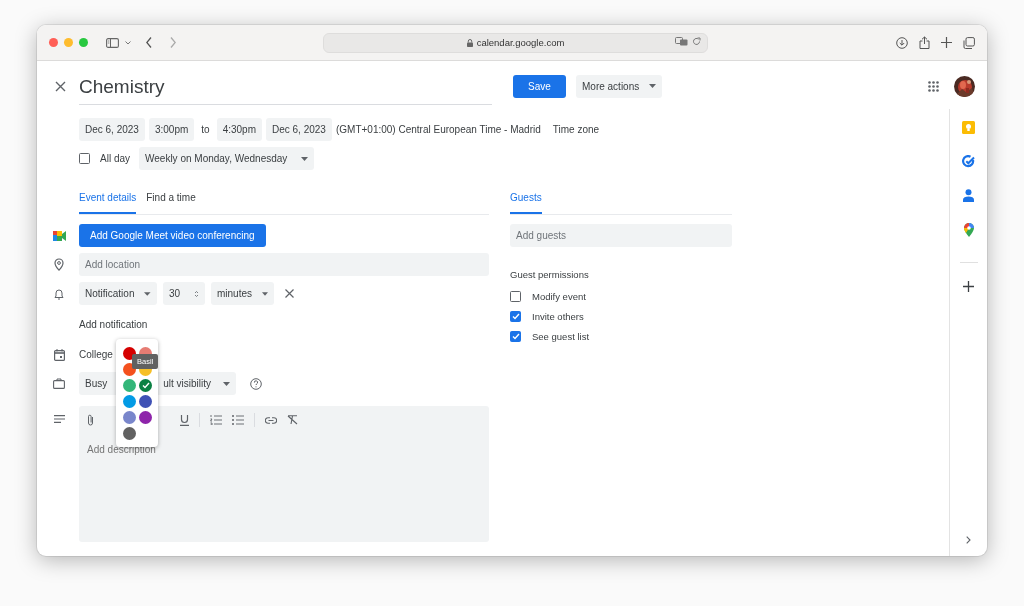  What do you see at coordinates (184, 293) in the screenshot?
I see `notification-amount-field: 30` at bounding box center [184, 293].